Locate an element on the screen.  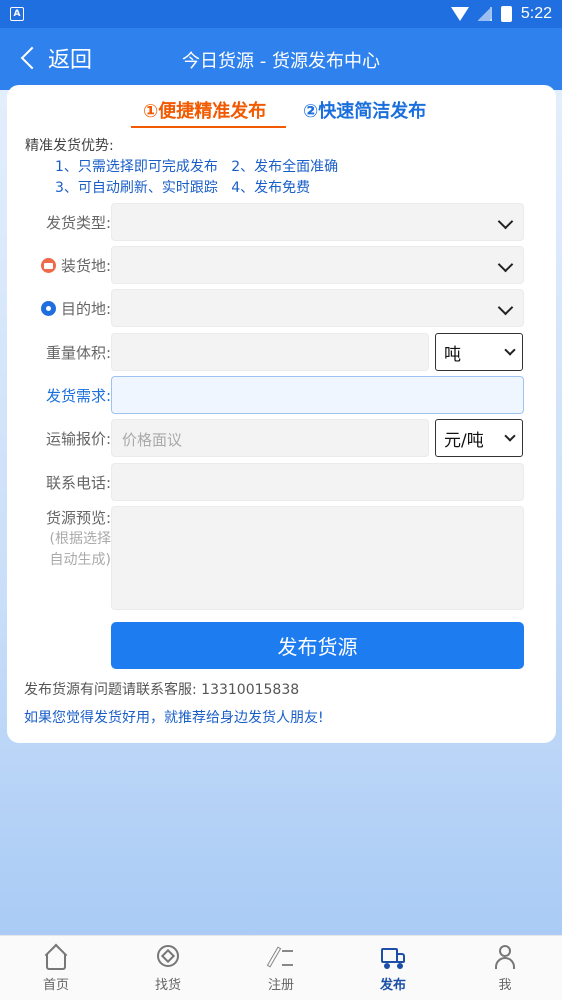
status-time: 5:22 is located at coordinates (536, 13).